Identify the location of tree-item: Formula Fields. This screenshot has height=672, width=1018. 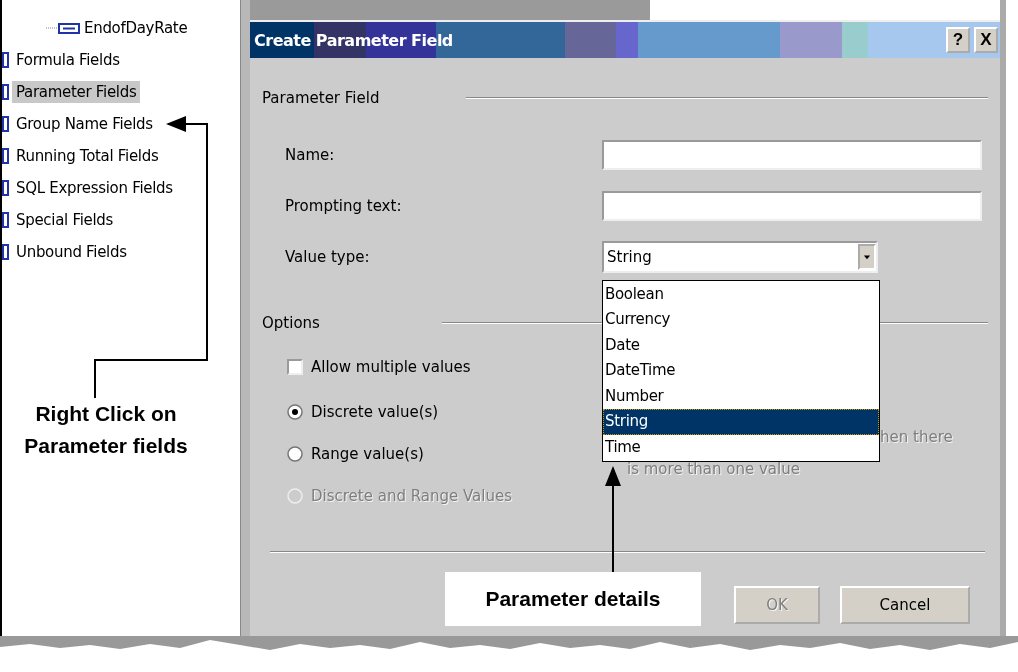
(68, 60).